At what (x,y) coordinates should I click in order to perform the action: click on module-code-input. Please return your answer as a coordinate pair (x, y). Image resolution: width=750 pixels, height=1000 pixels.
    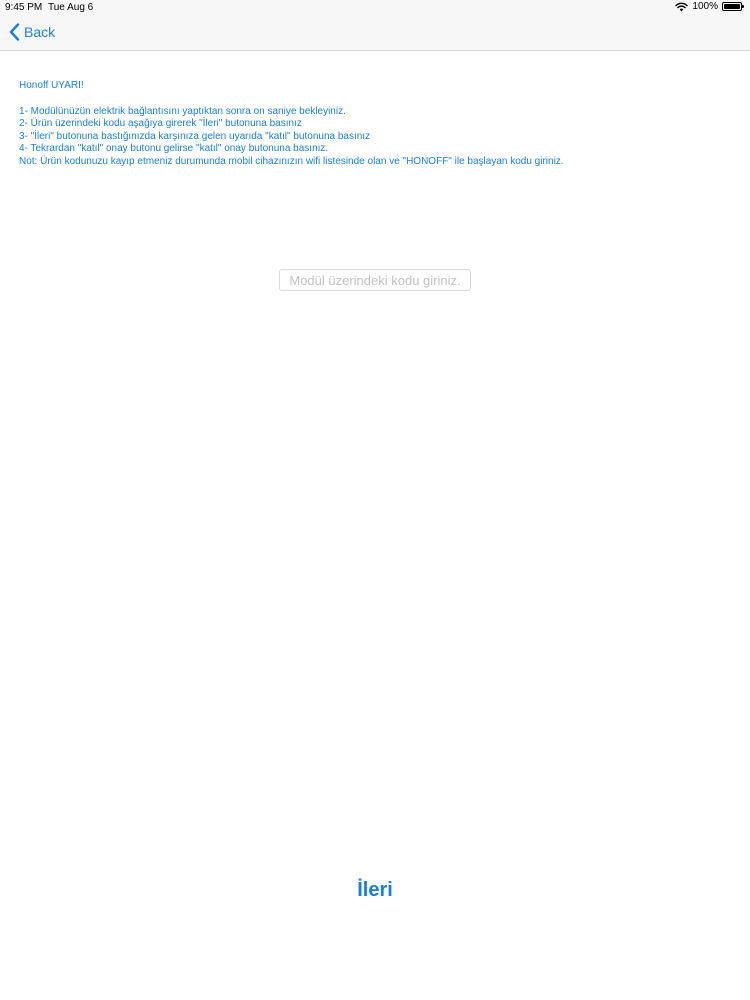
    Looking at the image, I should click on (375, 280).